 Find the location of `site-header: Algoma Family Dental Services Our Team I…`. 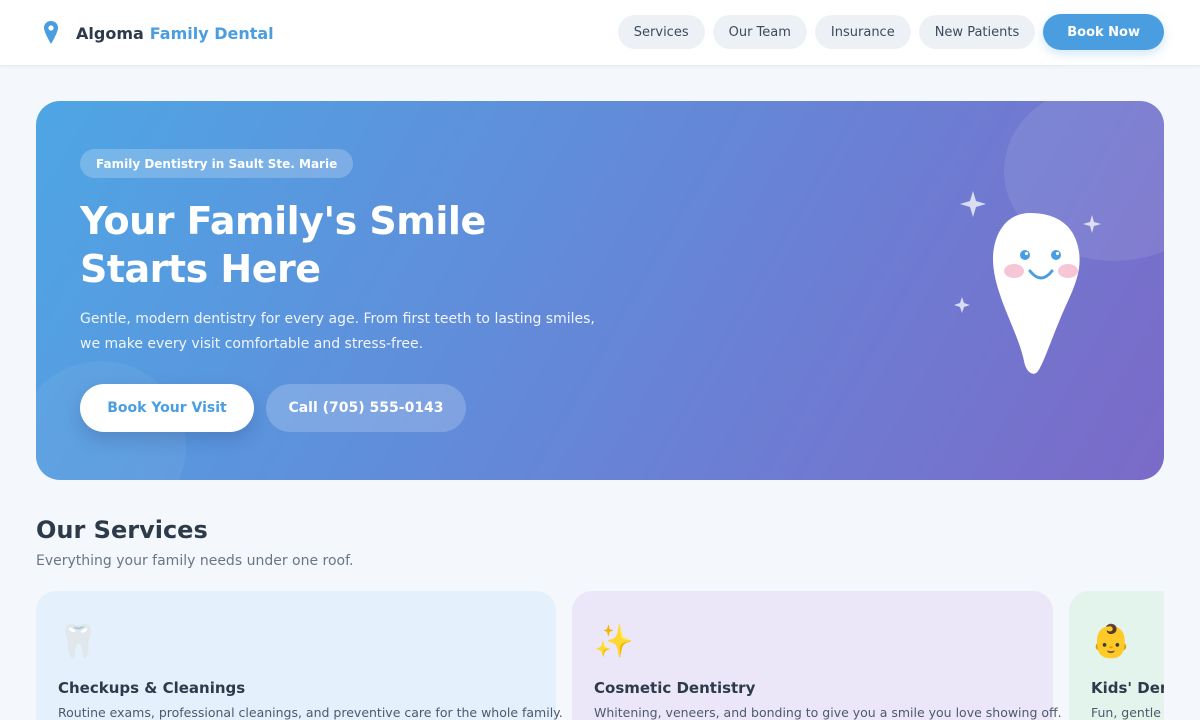

site-header: Algoma Family Dental Services Our Team I… is located at coordinates (600, 33).